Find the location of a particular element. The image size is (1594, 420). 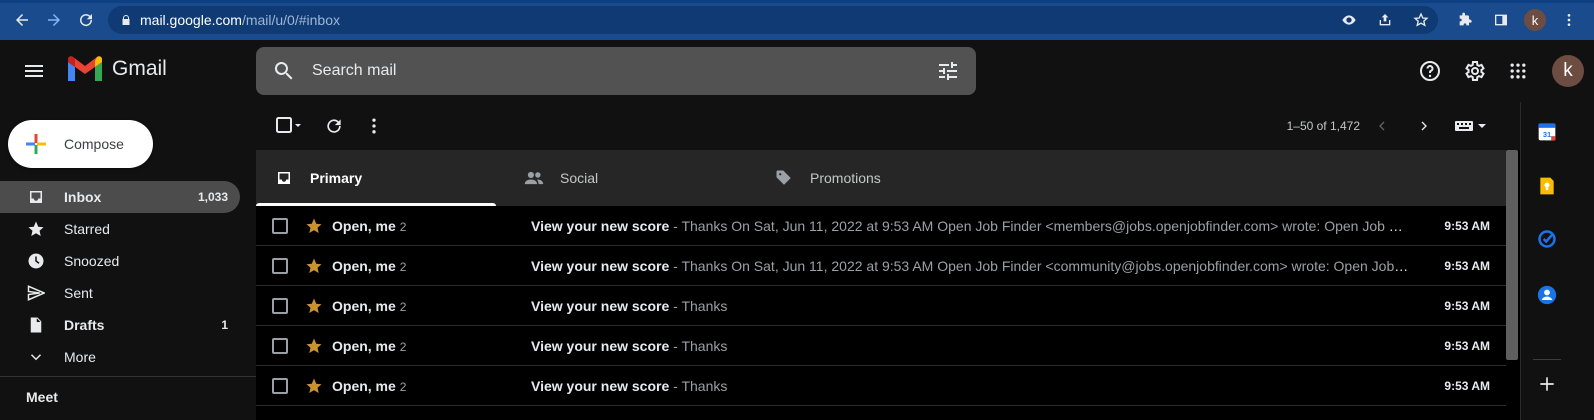

sidebar-item-more: More is located at coordinates (120, 357).